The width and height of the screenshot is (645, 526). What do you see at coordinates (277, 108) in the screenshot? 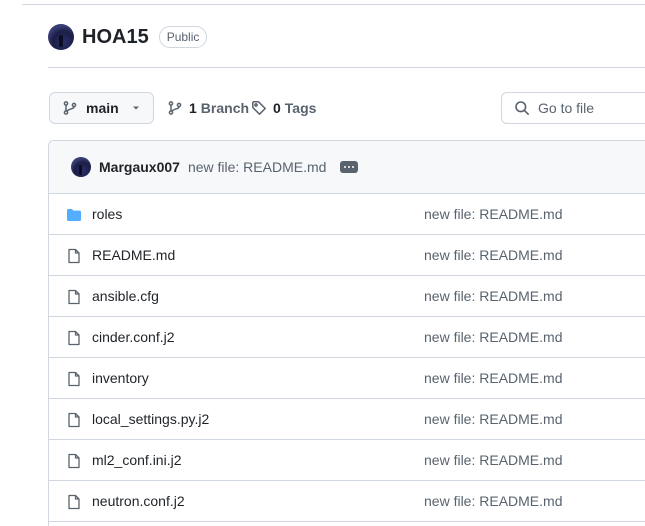
I see `tags-count: 0` at bounding box center [277, 108].